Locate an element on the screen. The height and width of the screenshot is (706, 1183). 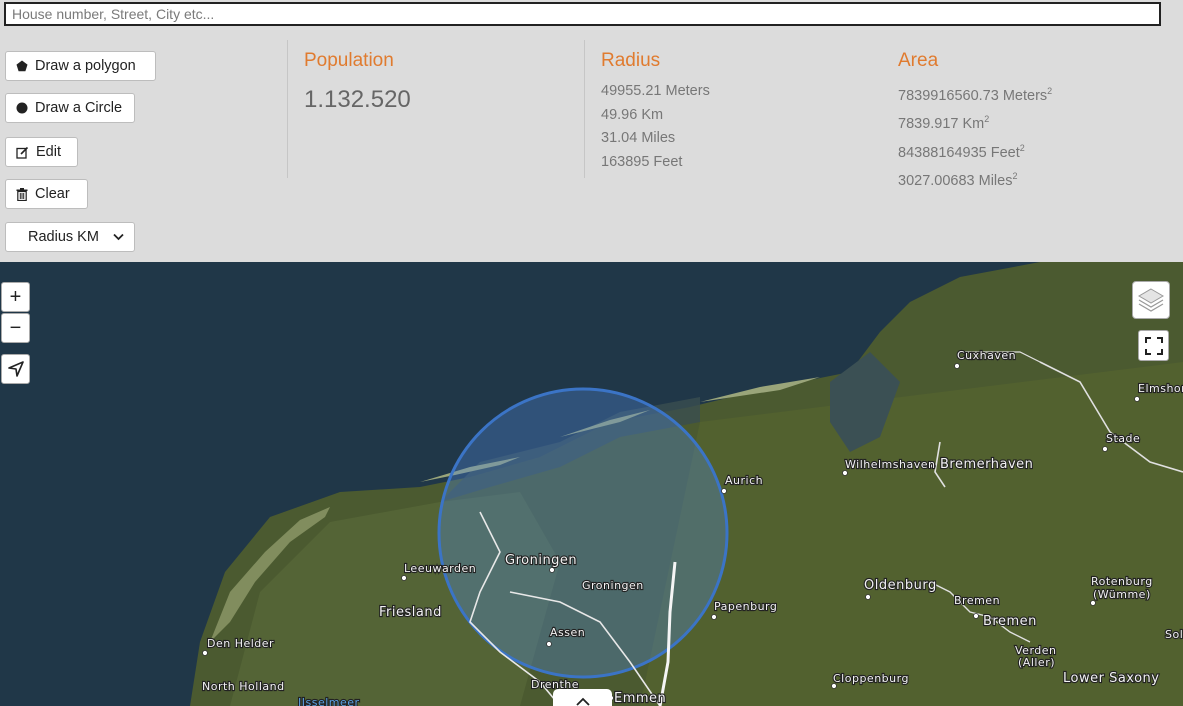
chevron-down-icon is located at coordinates (118, 237).